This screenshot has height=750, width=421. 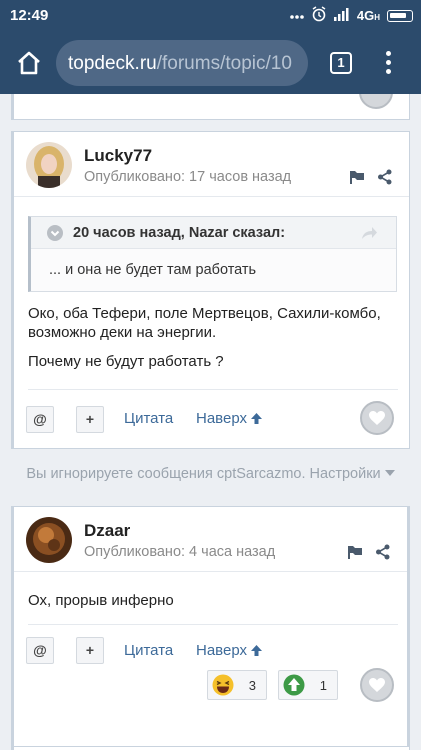 What do you see at coordinates (237, 685) in the screenshot?
I see `reaction-laugh: 3` at bounding box center [237, 685].